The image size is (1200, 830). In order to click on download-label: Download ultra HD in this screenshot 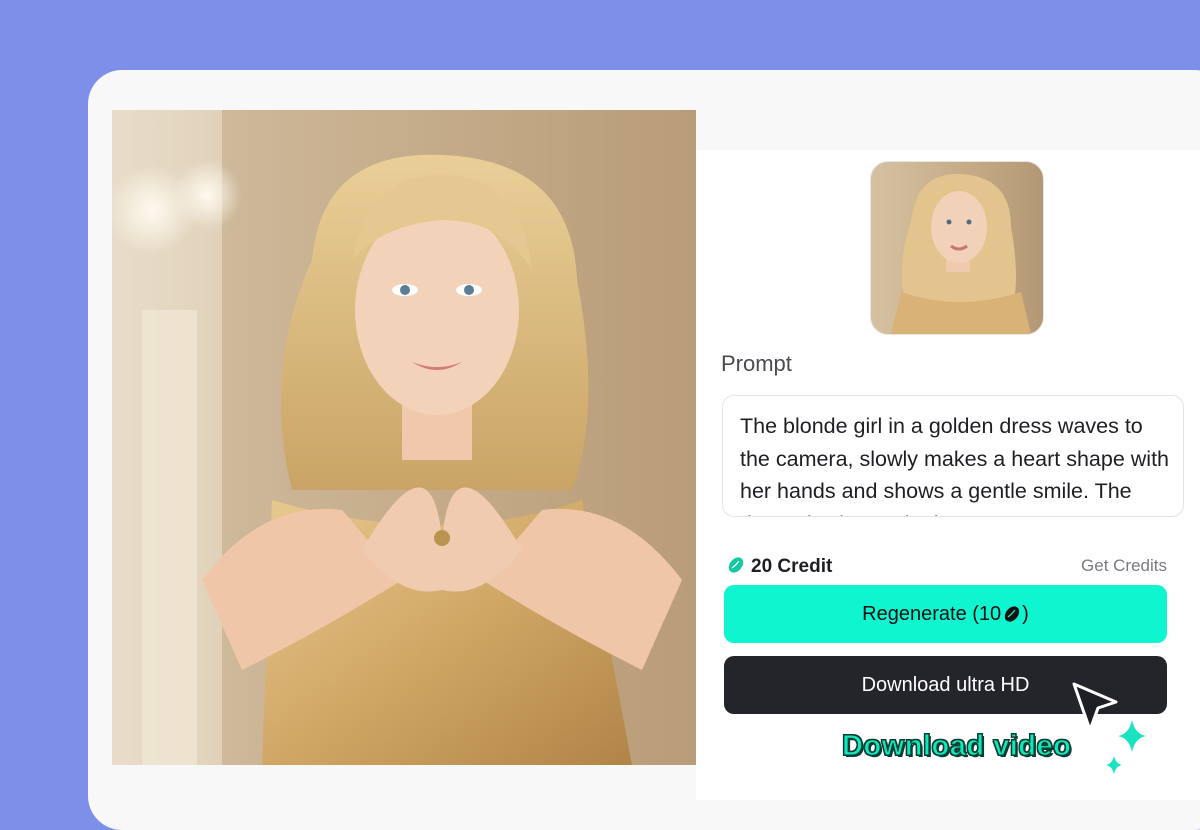, I will do `click(945, 684)`.